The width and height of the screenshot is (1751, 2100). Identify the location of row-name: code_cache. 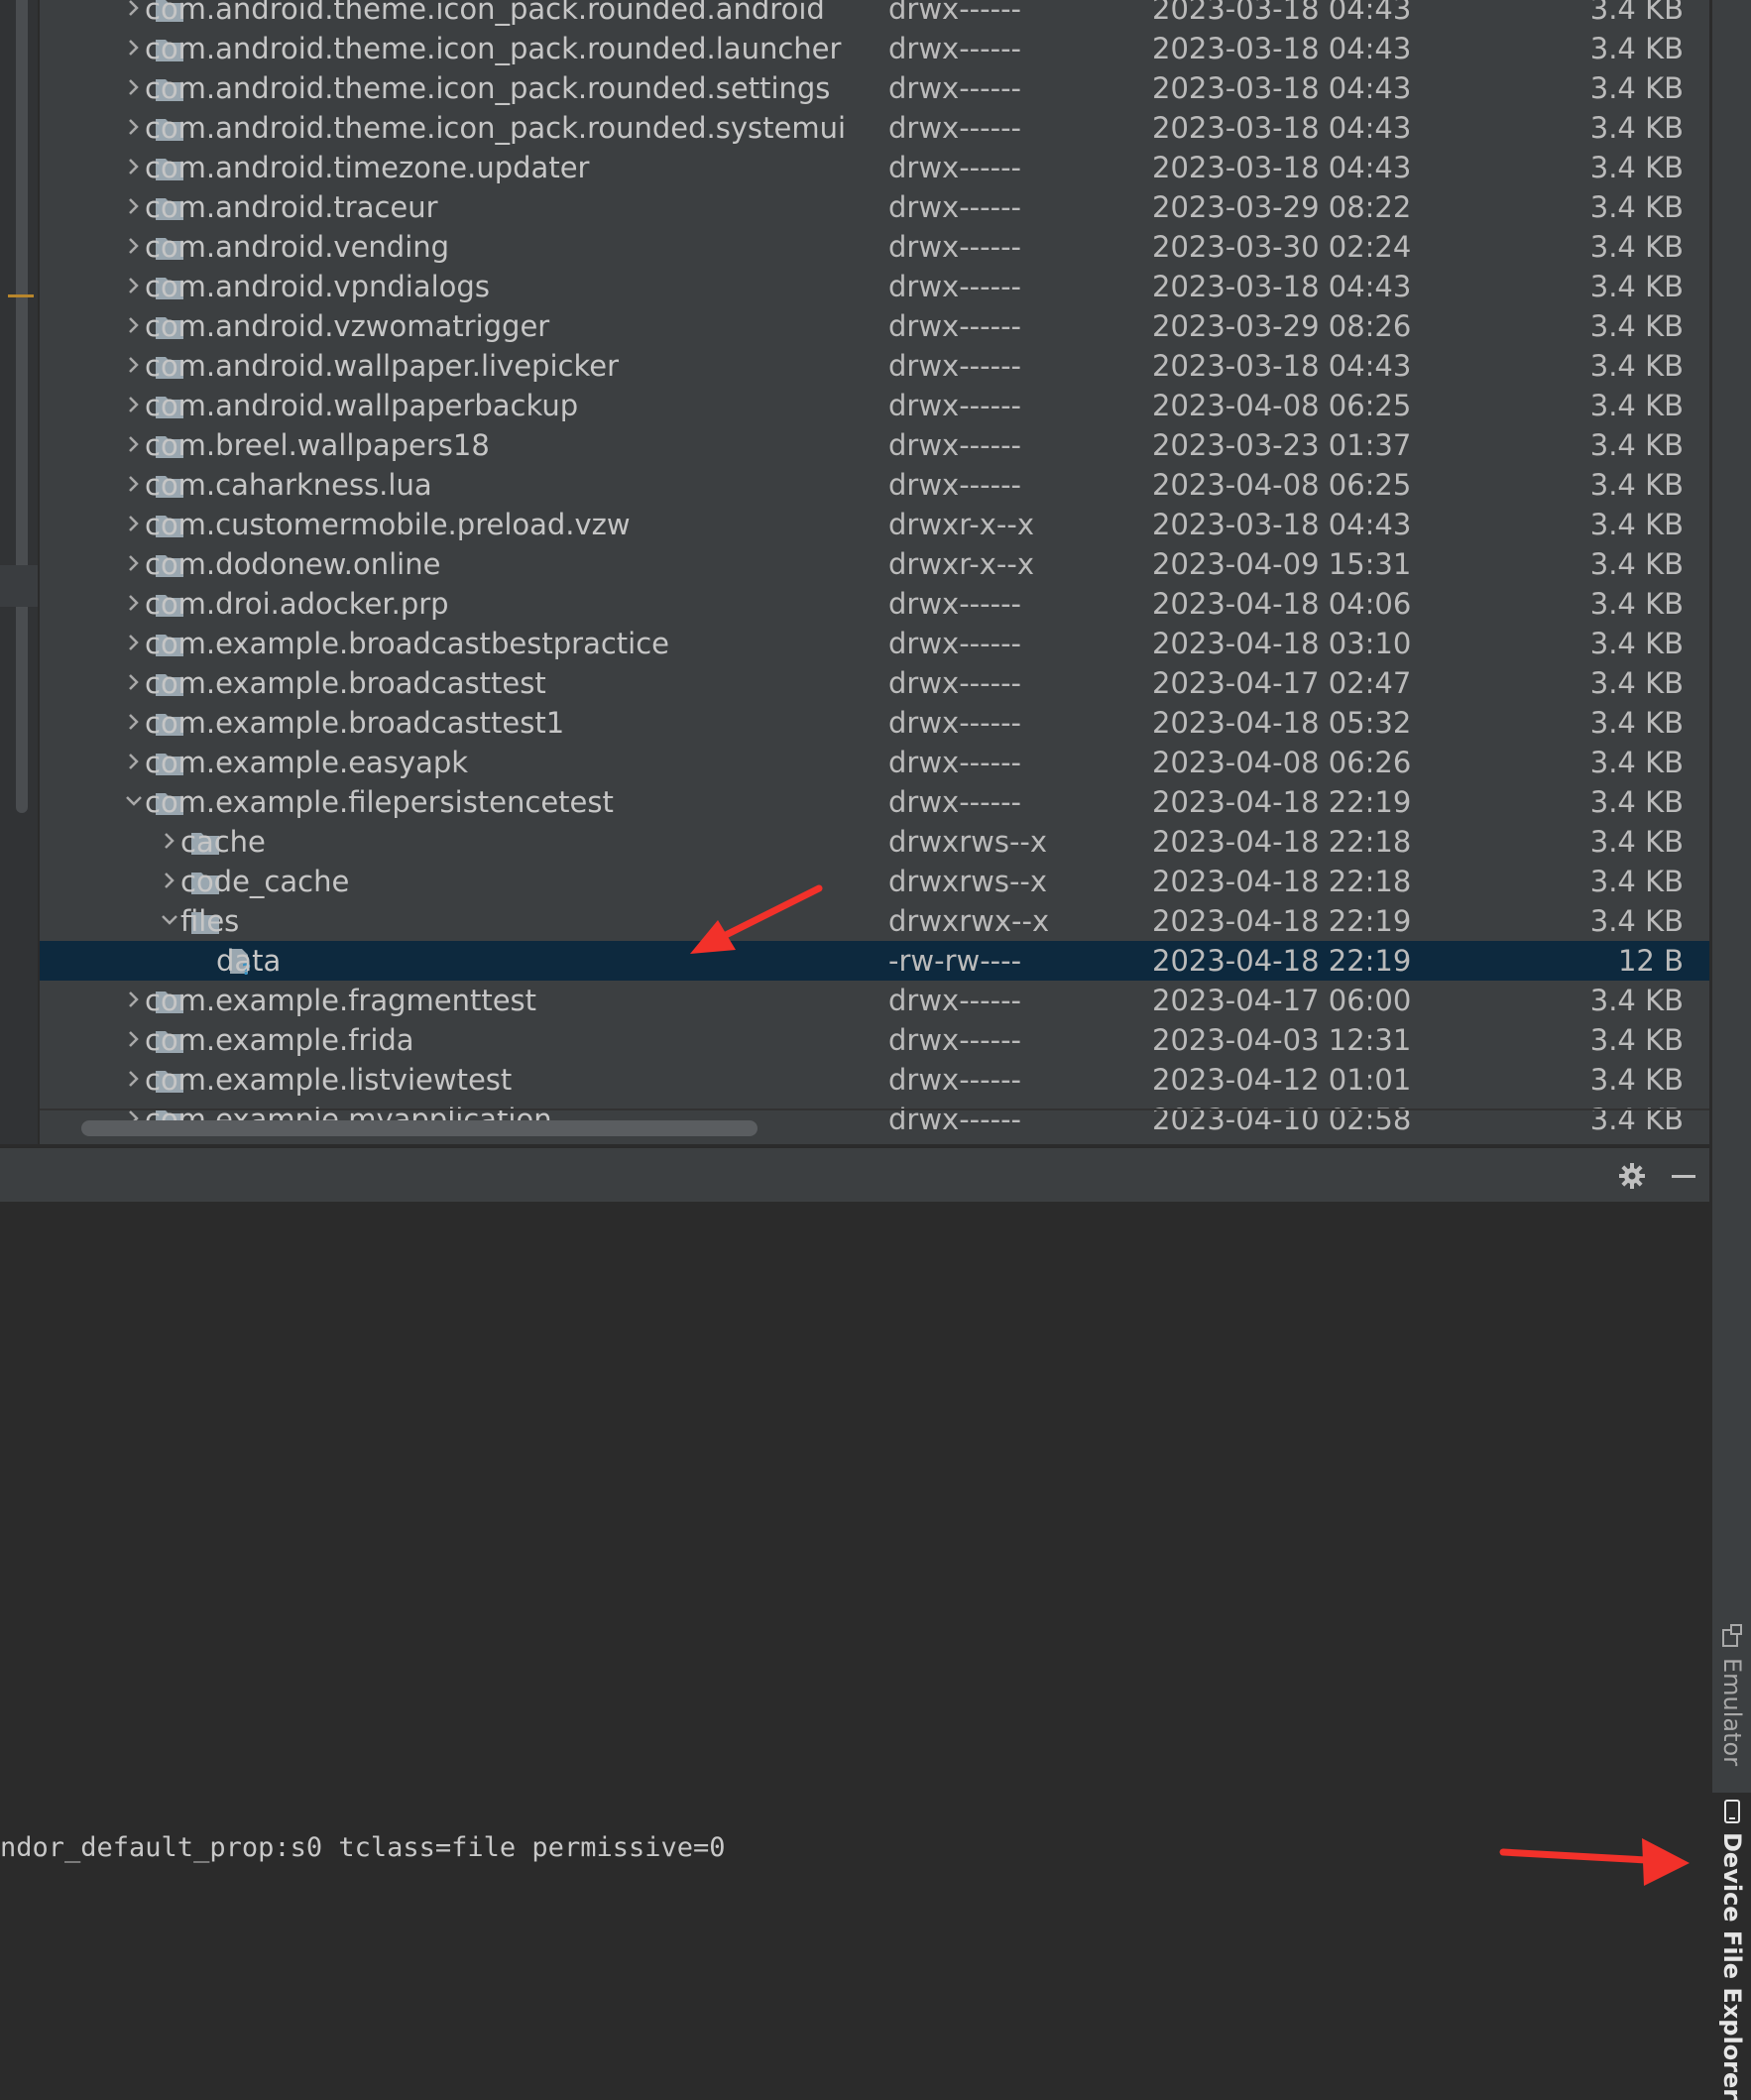
(265, 882).